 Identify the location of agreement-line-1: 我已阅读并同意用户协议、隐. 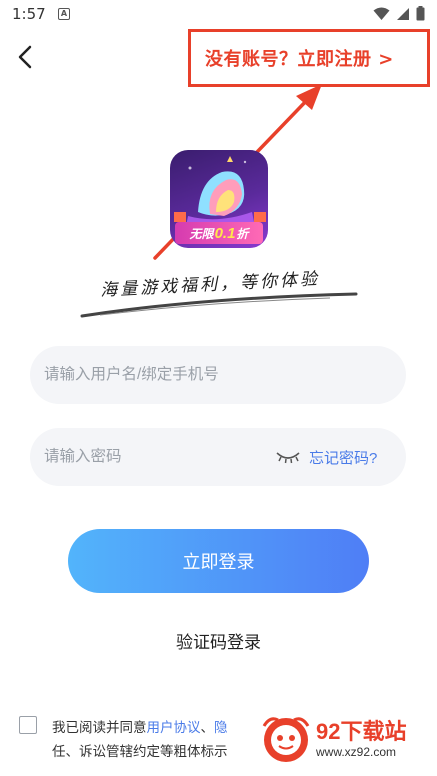
(140, 726).